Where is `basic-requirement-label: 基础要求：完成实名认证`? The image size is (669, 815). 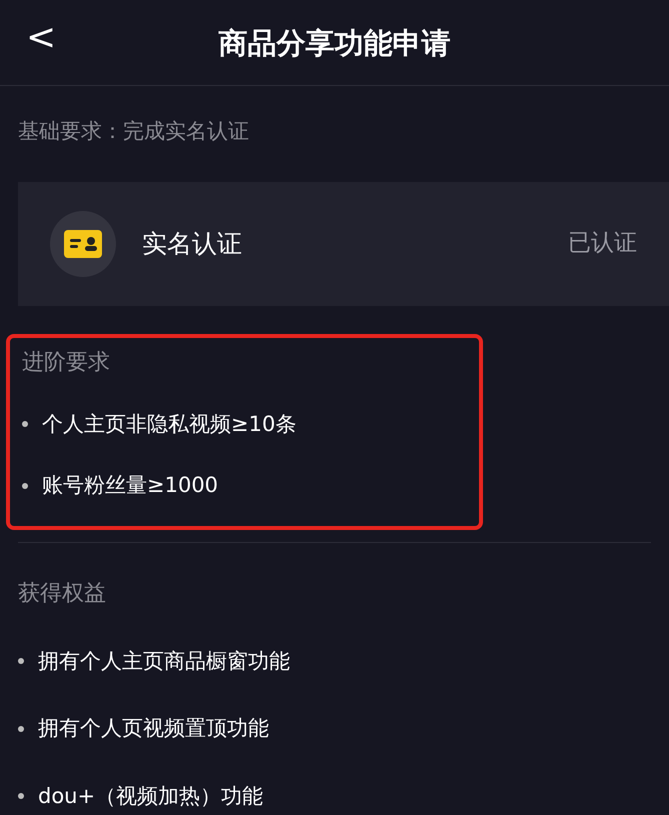 basic-requirement-label: 基础要求：完成实名认证 is located at coordinates (133, 131).